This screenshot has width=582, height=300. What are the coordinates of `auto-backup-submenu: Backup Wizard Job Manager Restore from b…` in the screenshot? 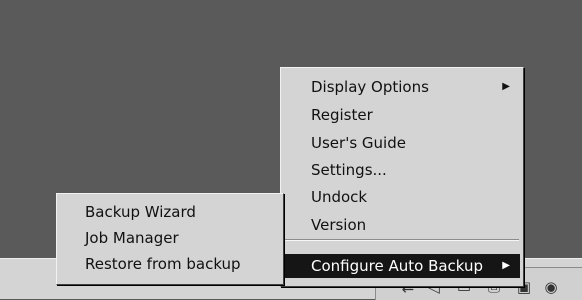 It's located at (170, 239).